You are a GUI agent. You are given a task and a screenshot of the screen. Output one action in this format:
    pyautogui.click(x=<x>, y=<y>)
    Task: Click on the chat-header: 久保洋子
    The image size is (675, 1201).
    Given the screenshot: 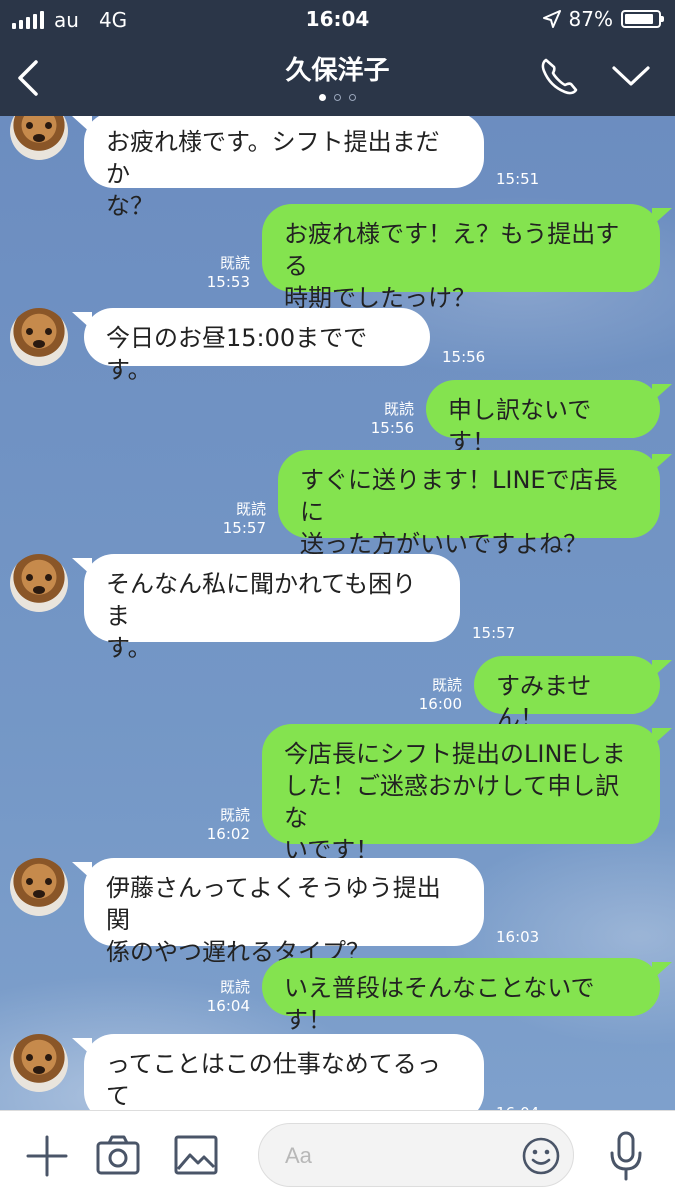 What is the action you would take?
    pyautogui.click(x=337, y=77)
    